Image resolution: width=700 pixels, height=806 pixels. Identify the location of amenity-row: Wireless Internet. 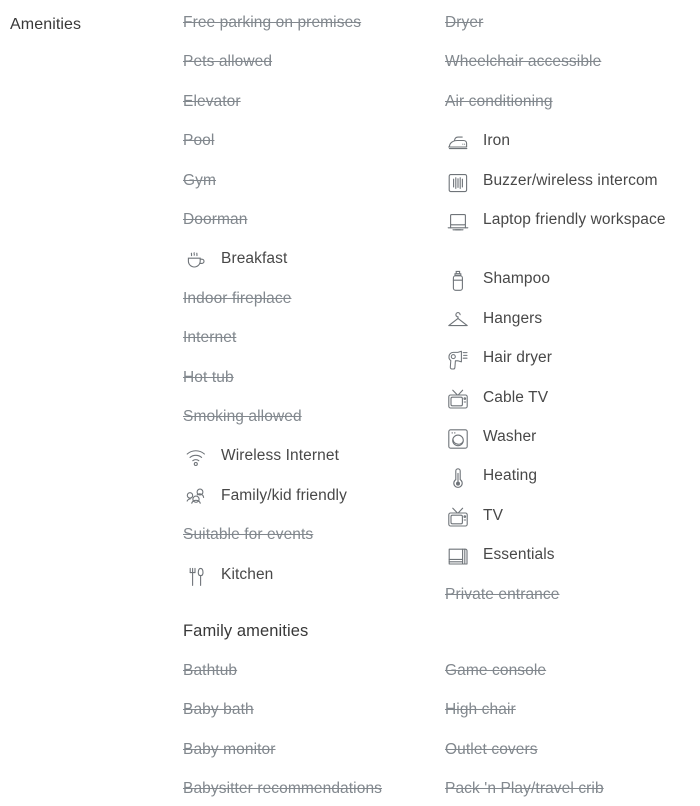
(314, 464).